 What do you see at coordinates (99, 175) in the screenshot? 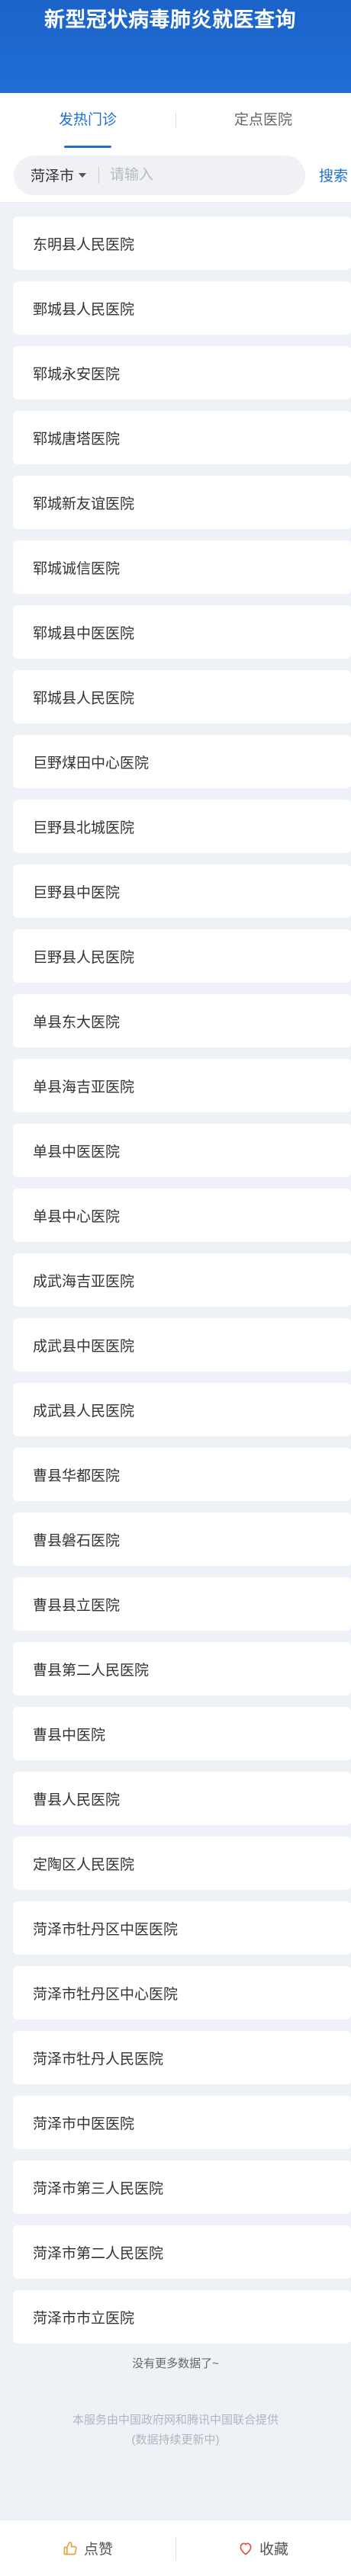
I see `search-separator` at bounding box center [99, 175].